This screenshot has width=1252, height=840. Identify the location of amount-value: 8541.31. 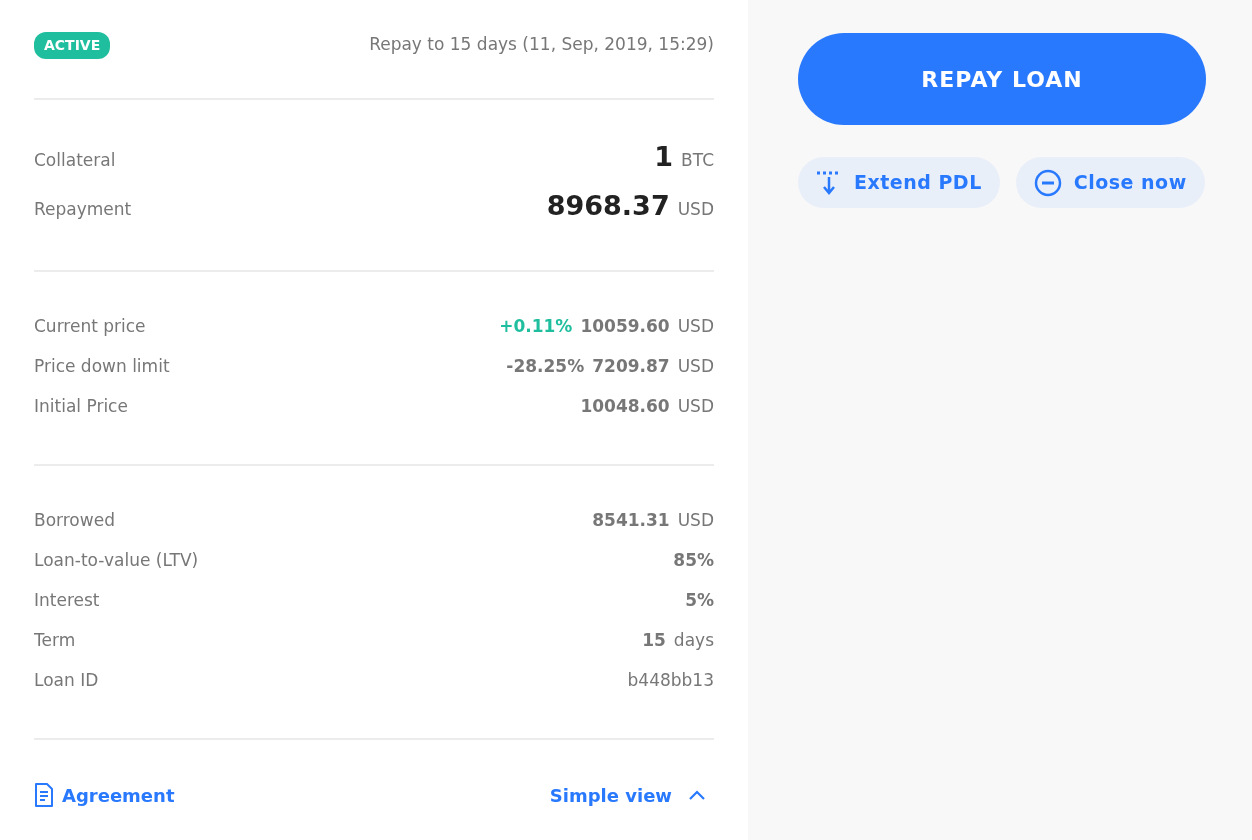
(631, 520).